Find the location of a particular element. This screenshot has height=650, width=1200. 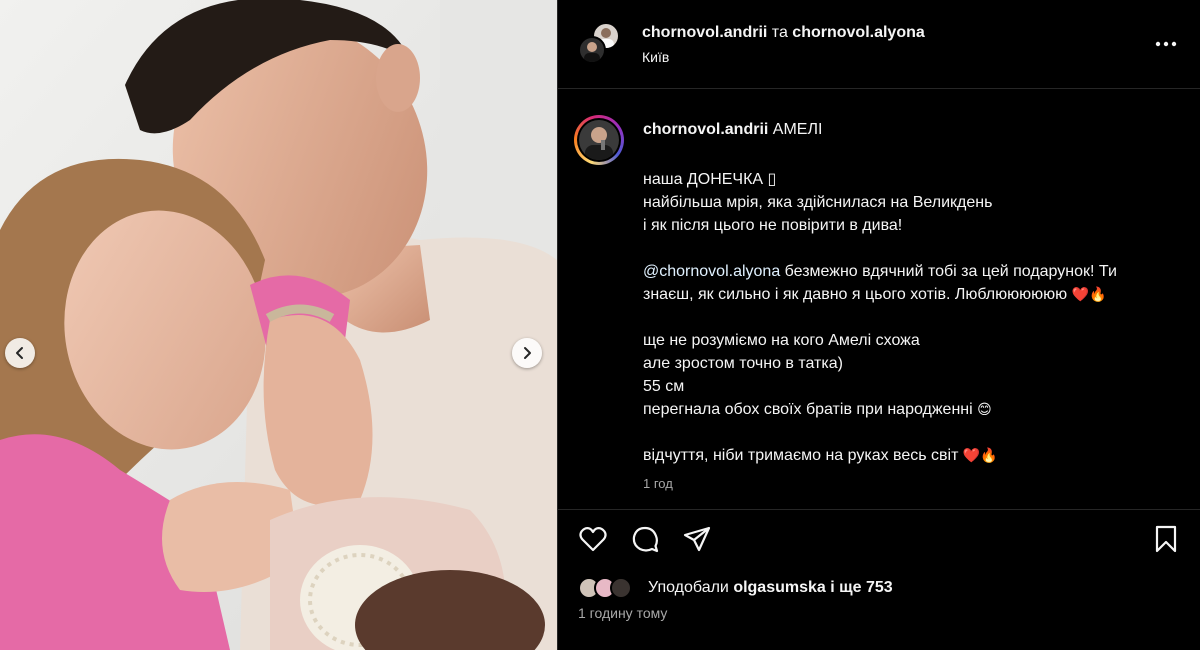

collab-avatars is located at coordinates (600, 44).